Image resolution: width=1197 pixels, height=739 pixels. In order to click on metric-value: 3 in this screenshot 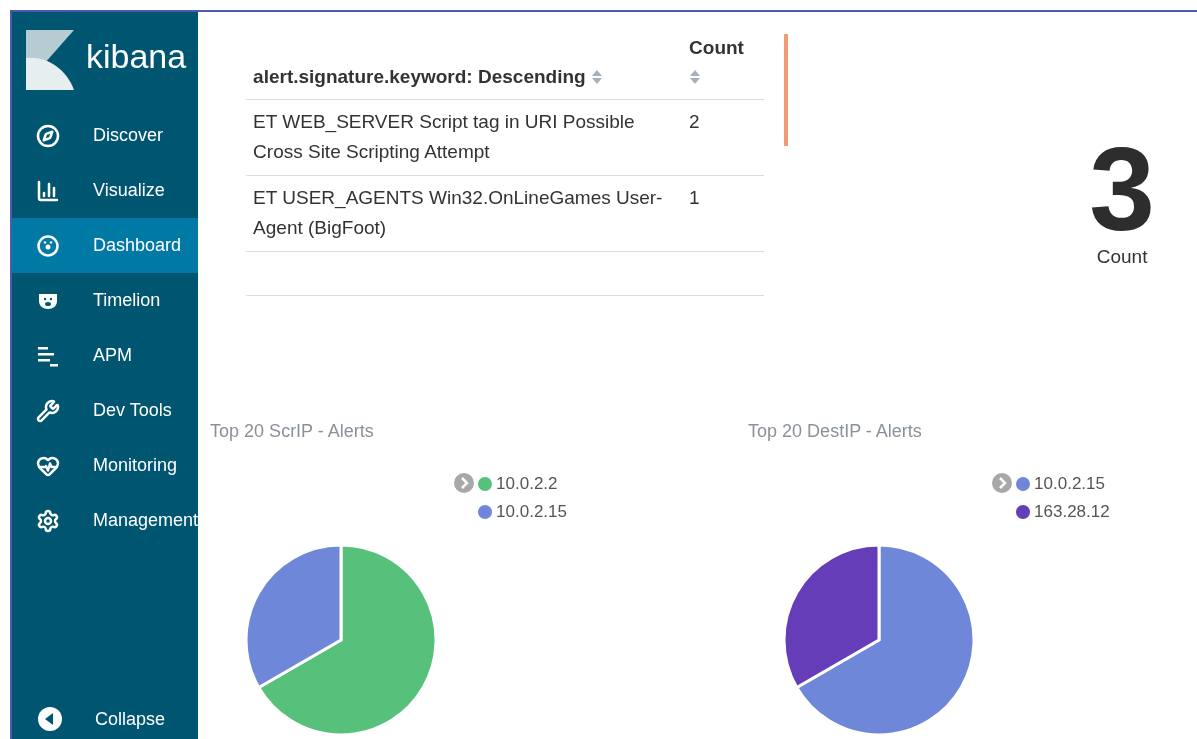, I will do `click(1122, 189)`.